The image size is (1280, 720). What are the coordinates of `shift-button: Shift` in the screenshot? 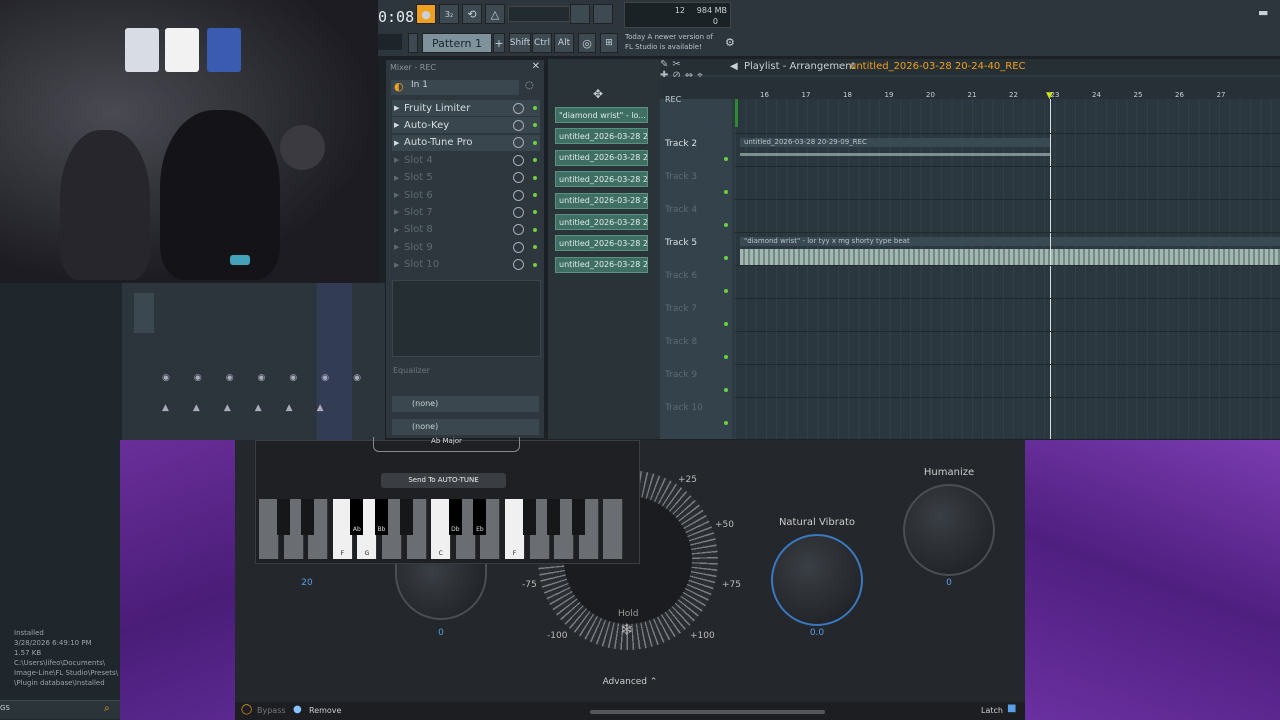 It's located at (520, 43).